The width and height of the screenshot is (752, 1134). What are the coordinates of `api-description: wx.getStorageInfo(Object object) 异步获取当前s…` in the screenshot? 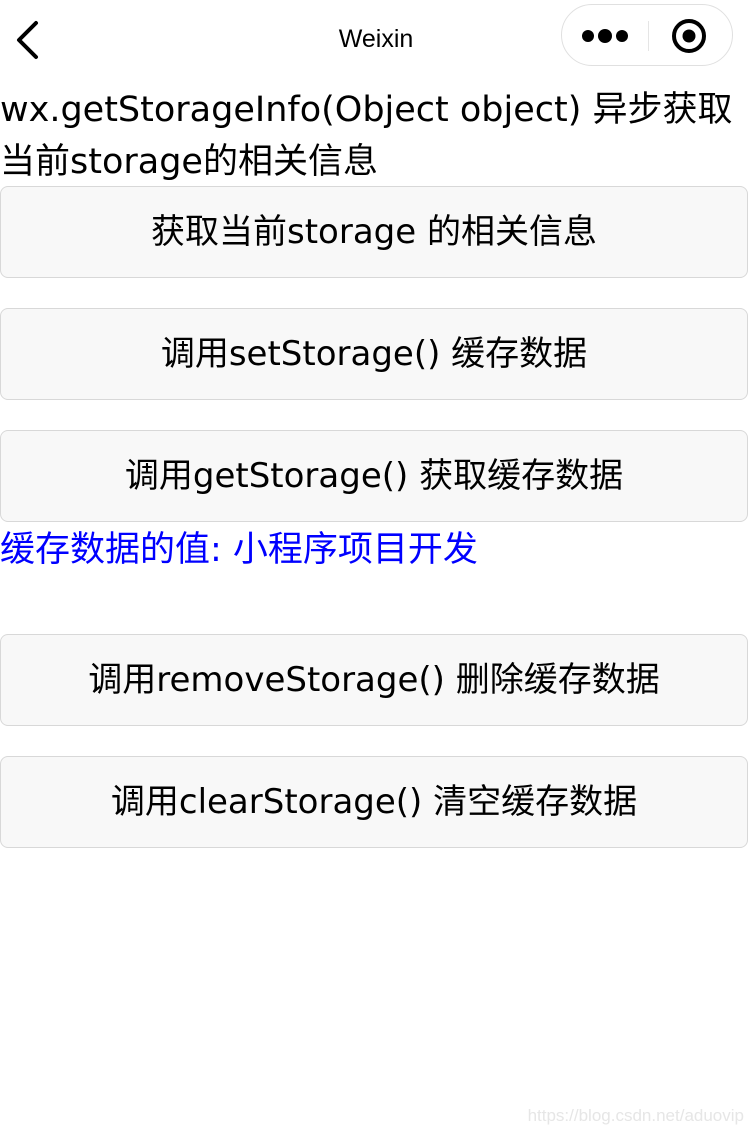 It's located at (366, 136).